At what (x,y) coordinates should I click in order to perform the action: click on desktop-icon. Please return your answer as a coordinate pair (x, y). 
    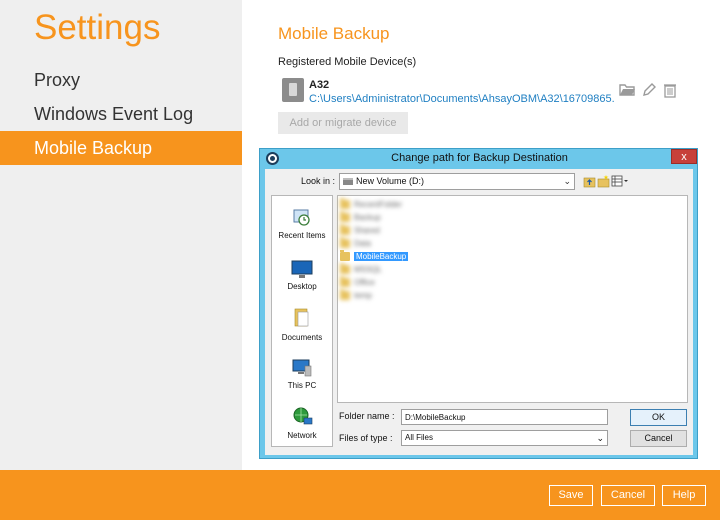
    Looking at the image, I should click on (302, 269).